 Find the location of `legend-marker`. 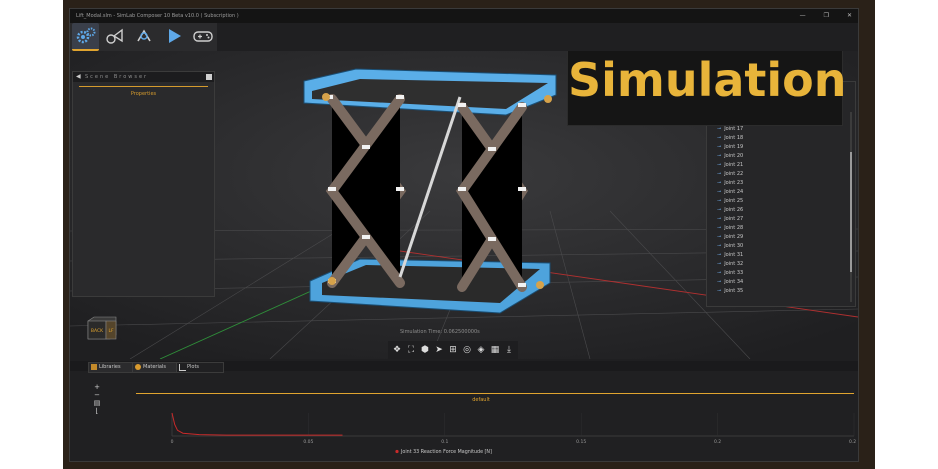

legend-marker is located at coordinates (397, 451).